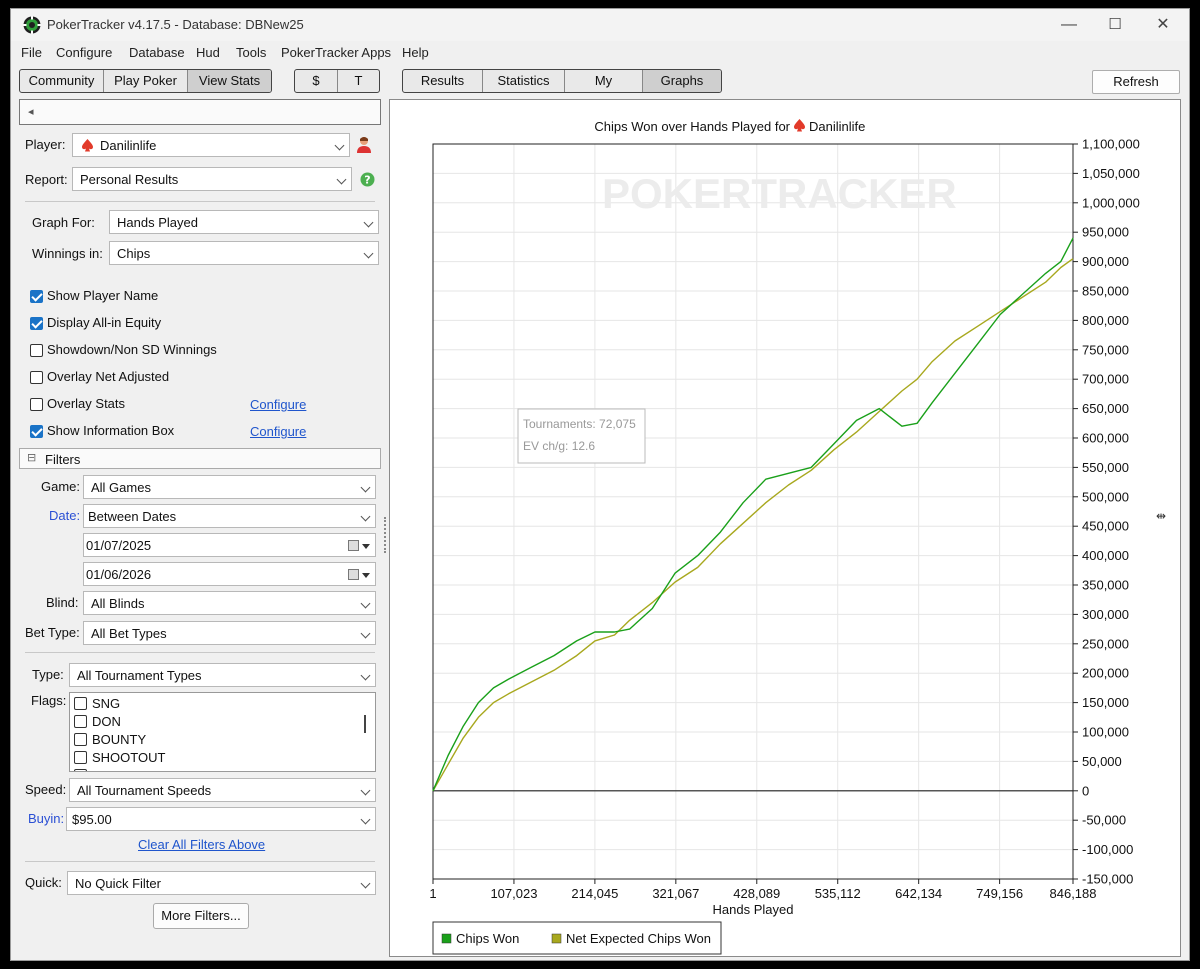 The width and height of the screenshot is (1200, 969). What do you see at coordinates (62, 81) in the screenshot?
I see `community-button: Community` at bounding box center [62, 81].